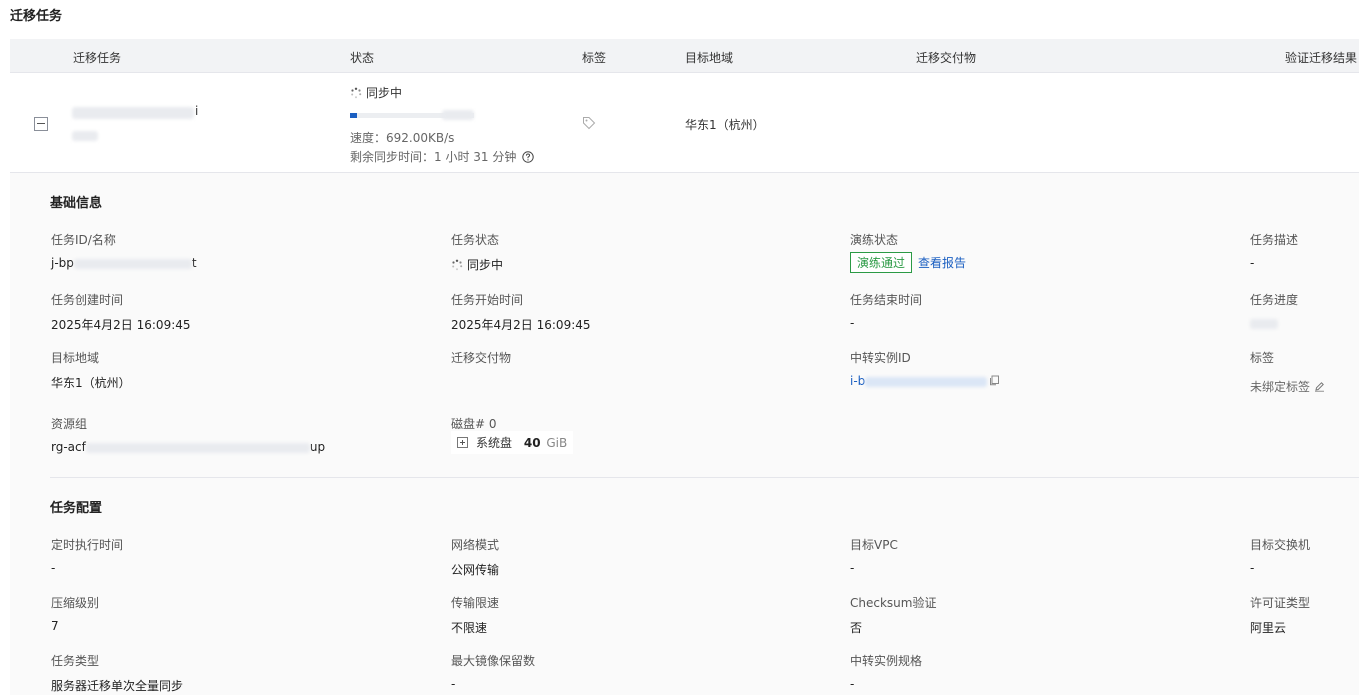 This screenshot has height=695, width=1359. What do you see at coordinates (874, 240) in the screenshot?
I see `drill-status-label: 演练状态` at bounding box center [874, 240].